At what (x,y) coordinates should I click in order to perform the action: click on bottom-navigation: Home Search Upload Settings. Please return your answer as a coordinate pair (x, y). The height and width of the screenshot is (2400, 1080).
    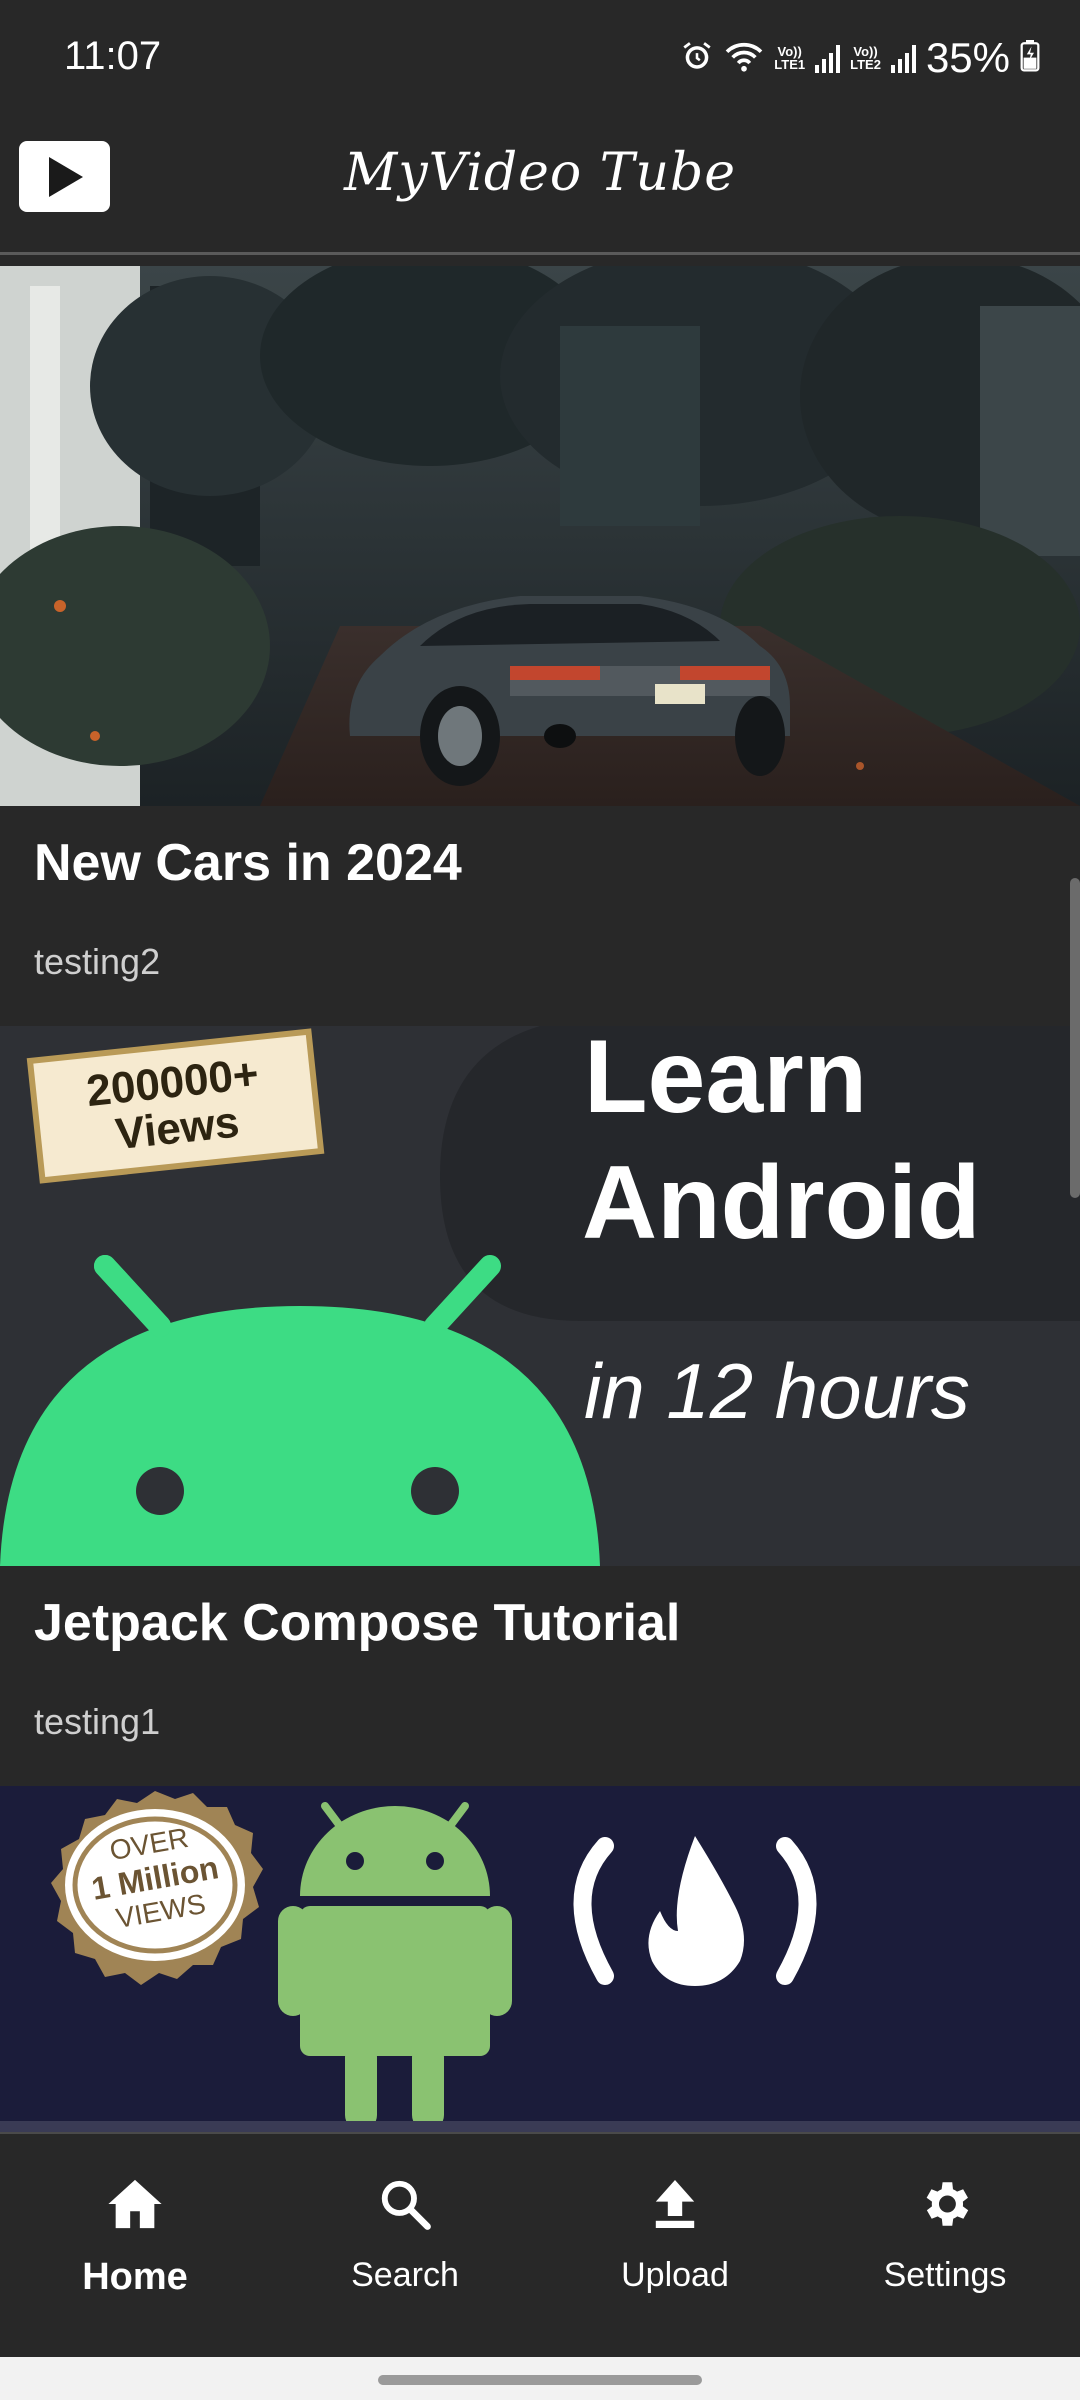
    Looking at the image, I should click on (540, 2245).